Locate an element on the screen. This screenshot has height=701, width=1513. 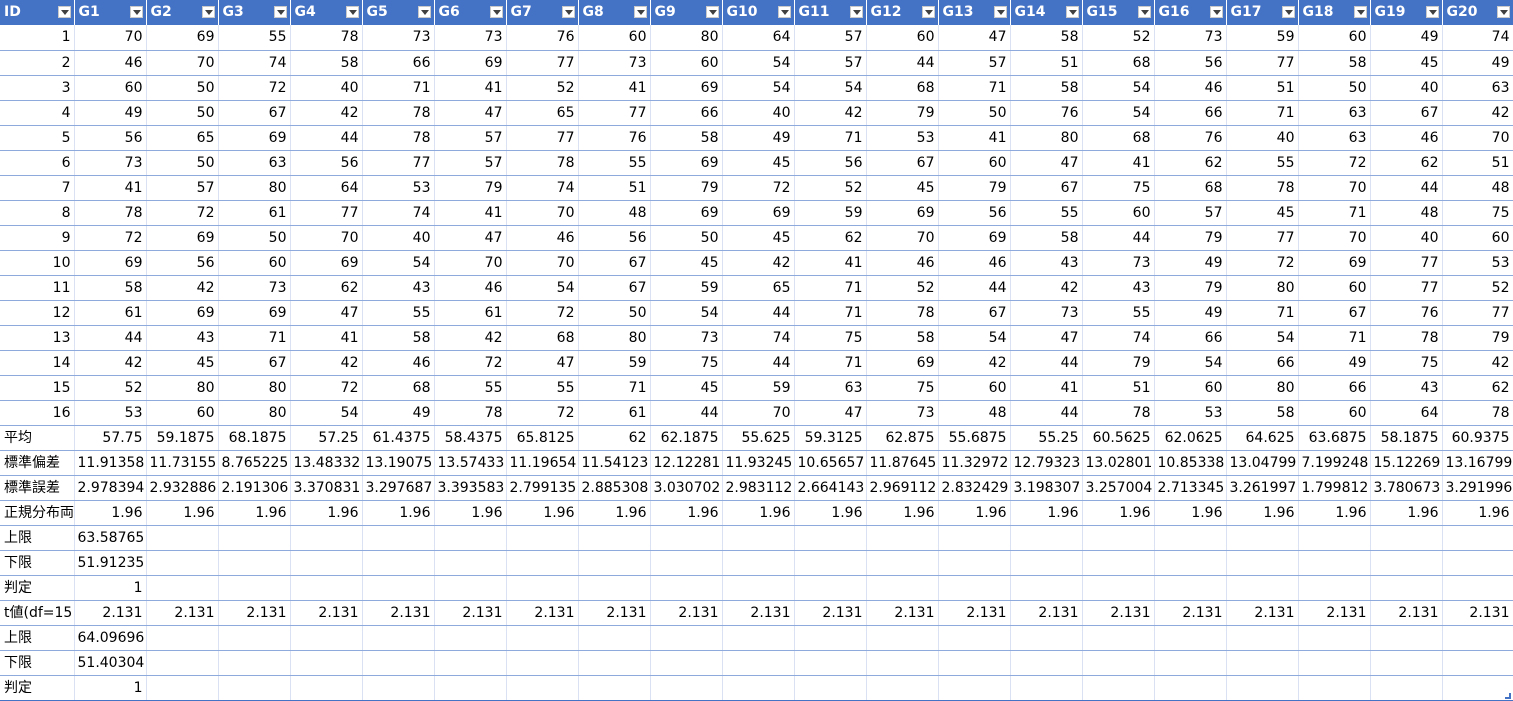
table-cell: 75 is located at coordinates (902, 388).